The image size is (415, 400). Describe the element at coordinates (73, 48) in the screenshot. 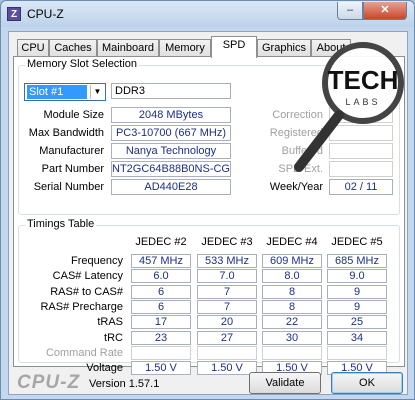

I see `tab-caches: Caches` at that location.